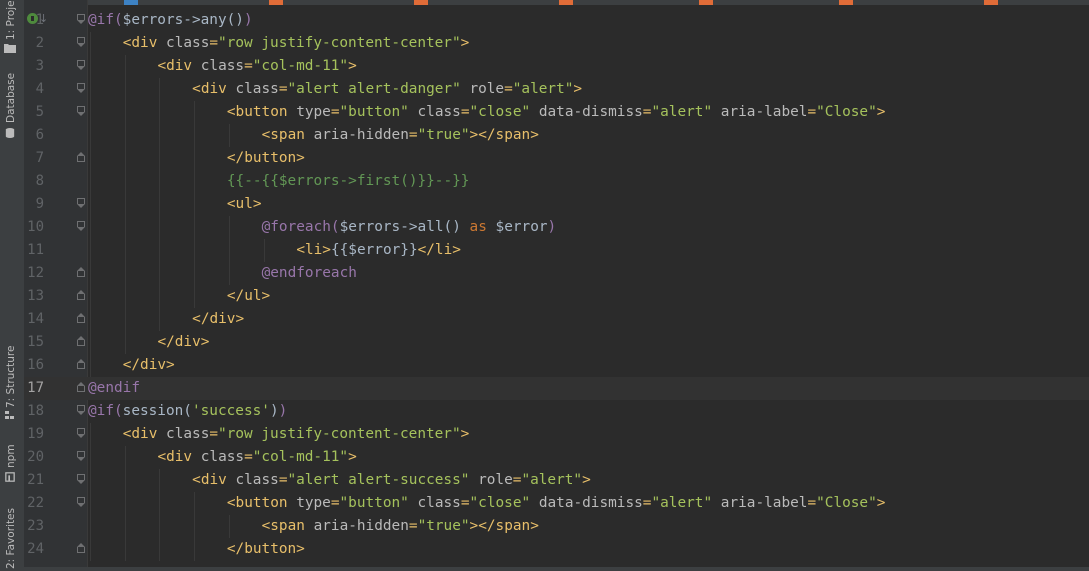  What do you see at coordinates (34, 250) in the screenshot?
I see `line-number: 11` at bounding box center [34, 250].